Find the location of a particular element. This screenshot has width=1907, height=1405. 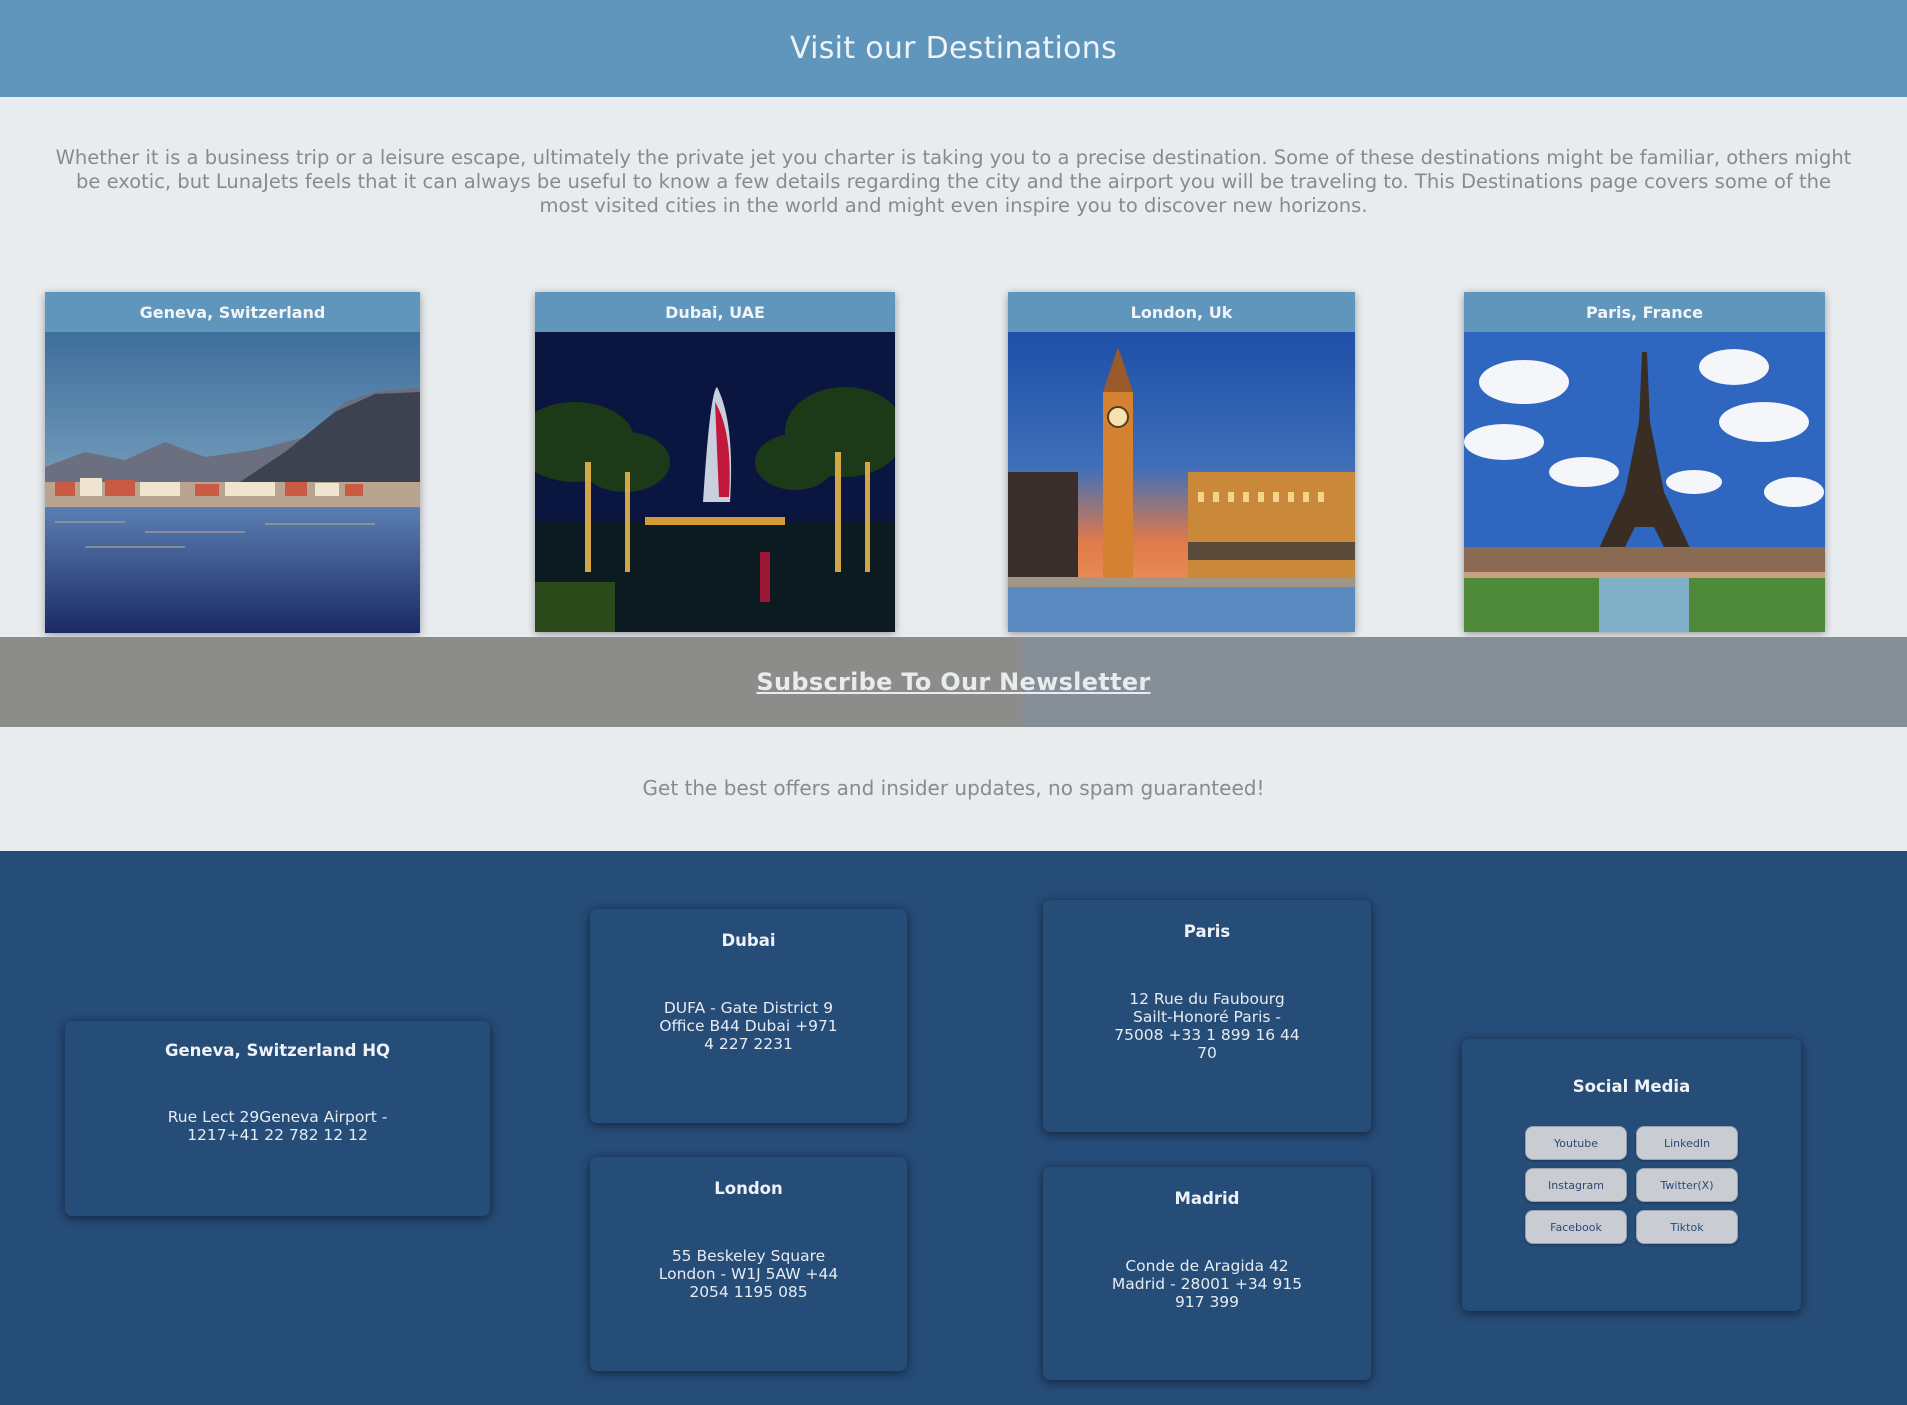

destination-card-dubai: Dubai, UAE is located at coordinates (715, 462).